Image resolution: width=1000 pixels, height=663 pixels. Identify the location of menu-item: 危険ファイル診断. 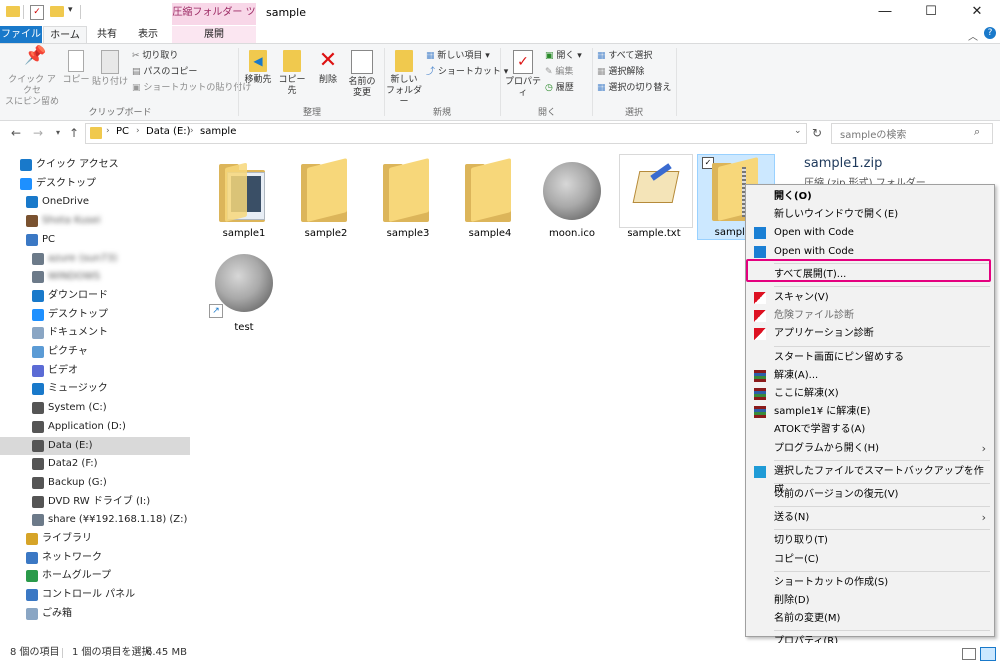
(870, 316).